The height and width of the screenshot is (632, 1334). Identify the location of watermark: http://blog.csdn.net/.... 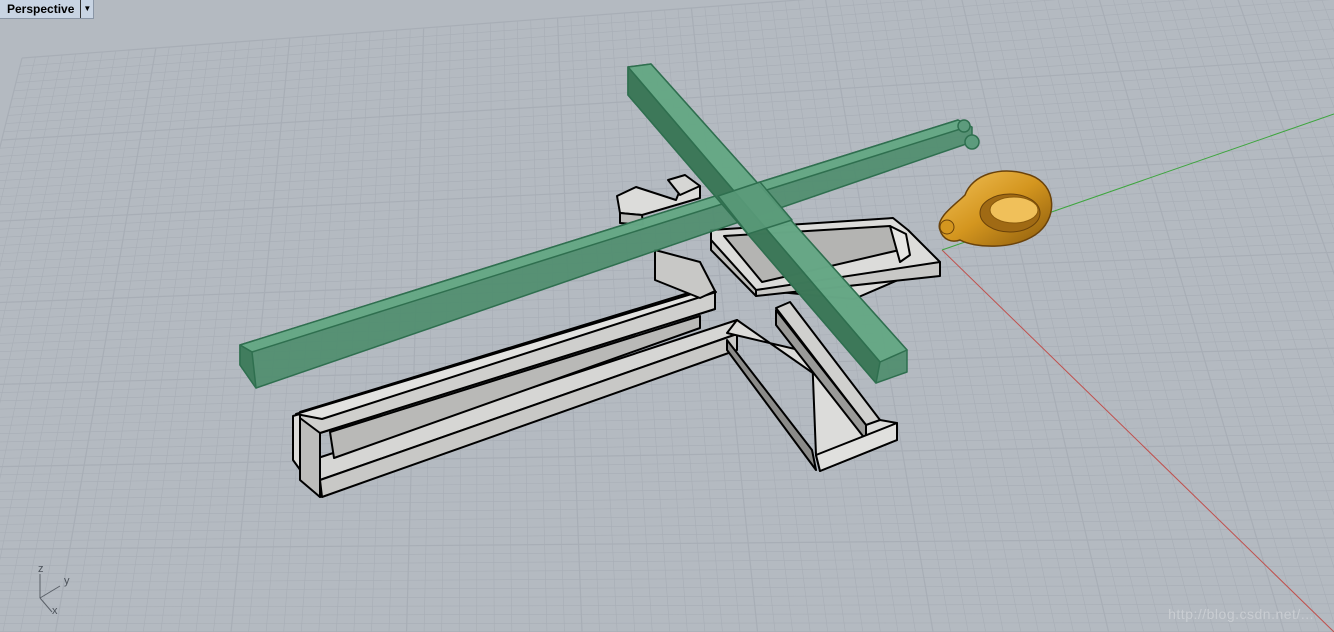
(1241, 614).